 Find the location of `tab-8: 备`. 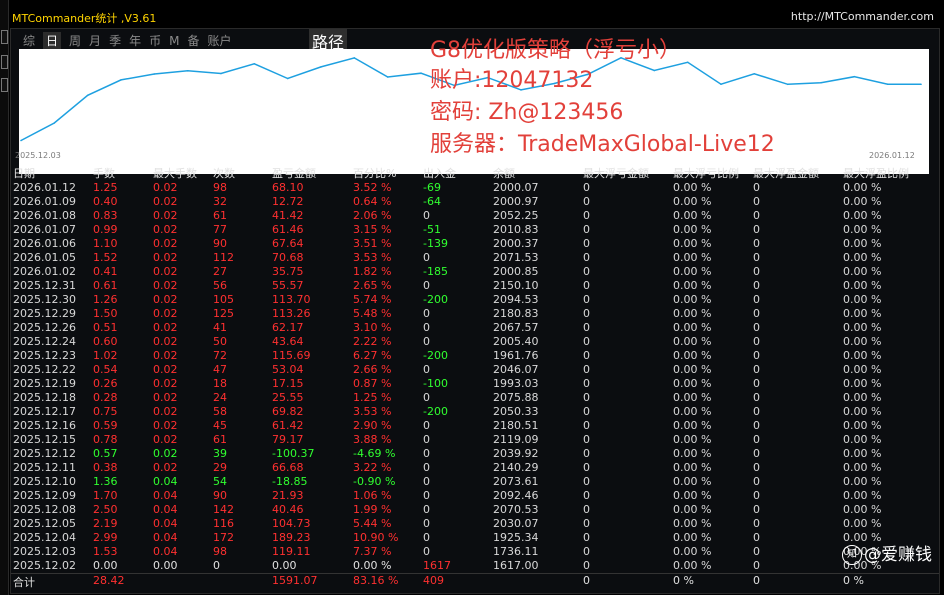

tab-8: 备 is located at coordinates (193, 40).